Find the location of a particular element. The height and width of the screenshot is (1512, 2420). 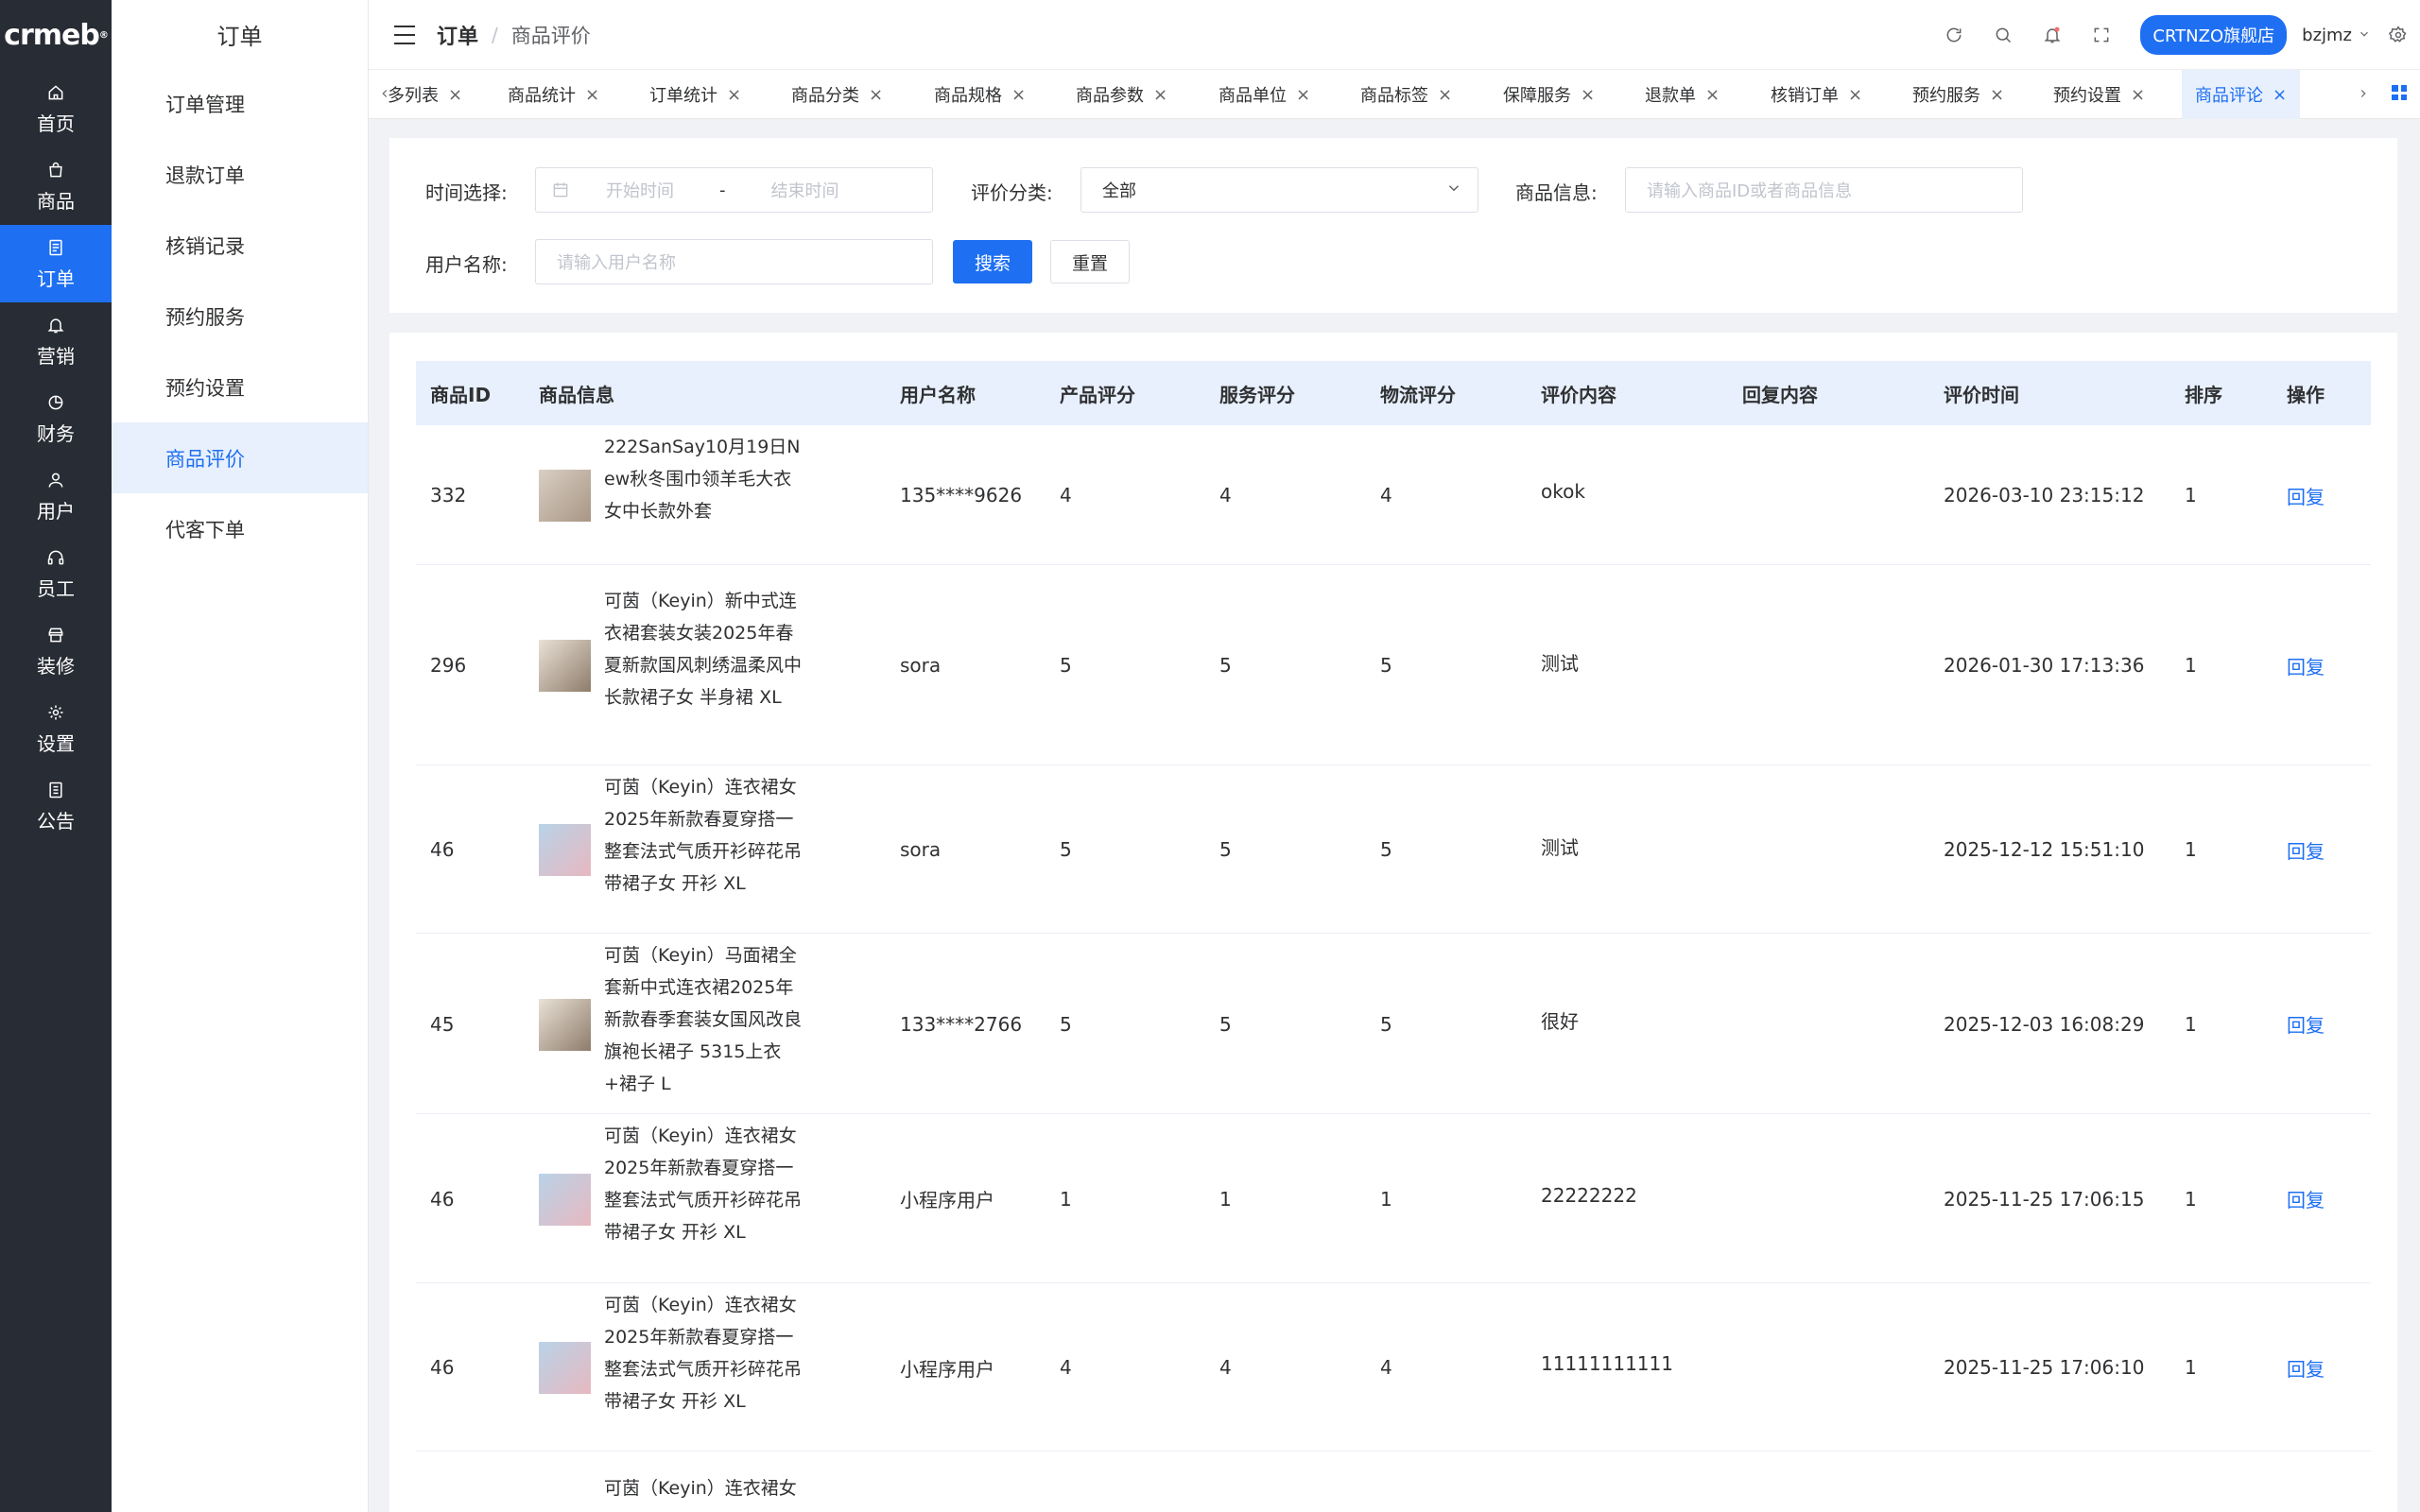

submenu-item-5: 预约设置 is located at coordinates (240, 387).